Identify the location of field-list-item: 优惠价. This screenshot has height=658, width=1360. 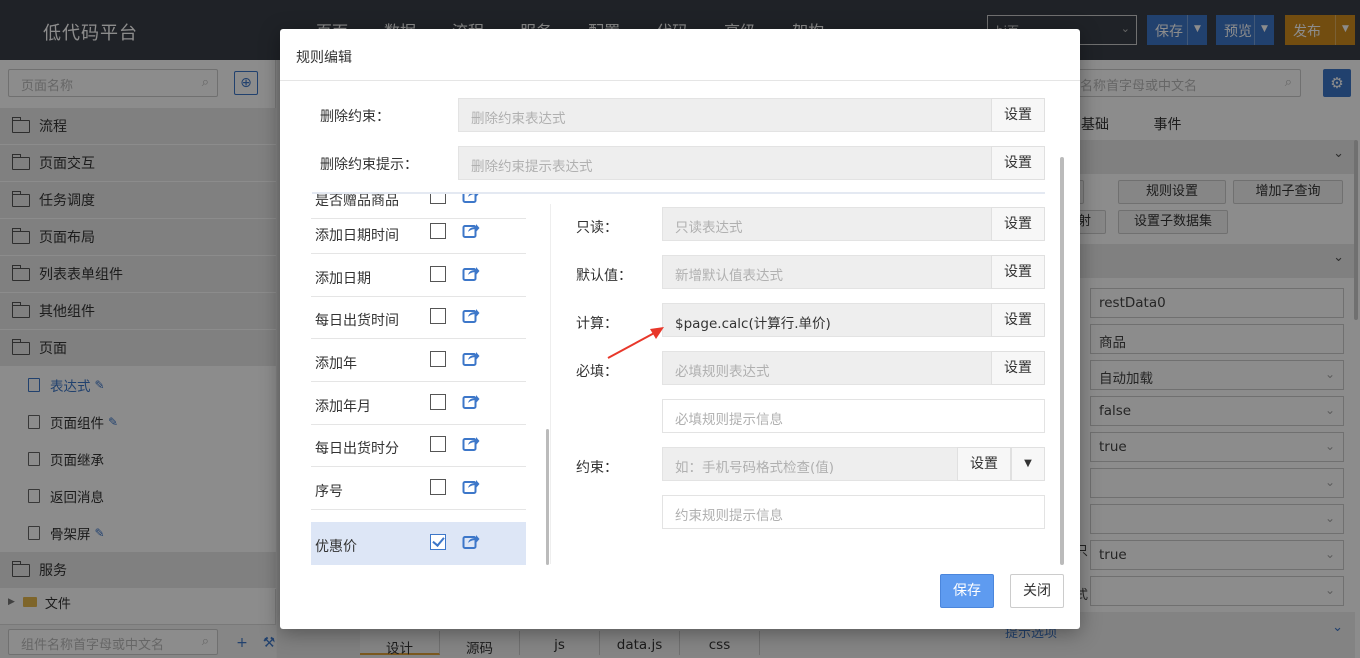
(418, 543).